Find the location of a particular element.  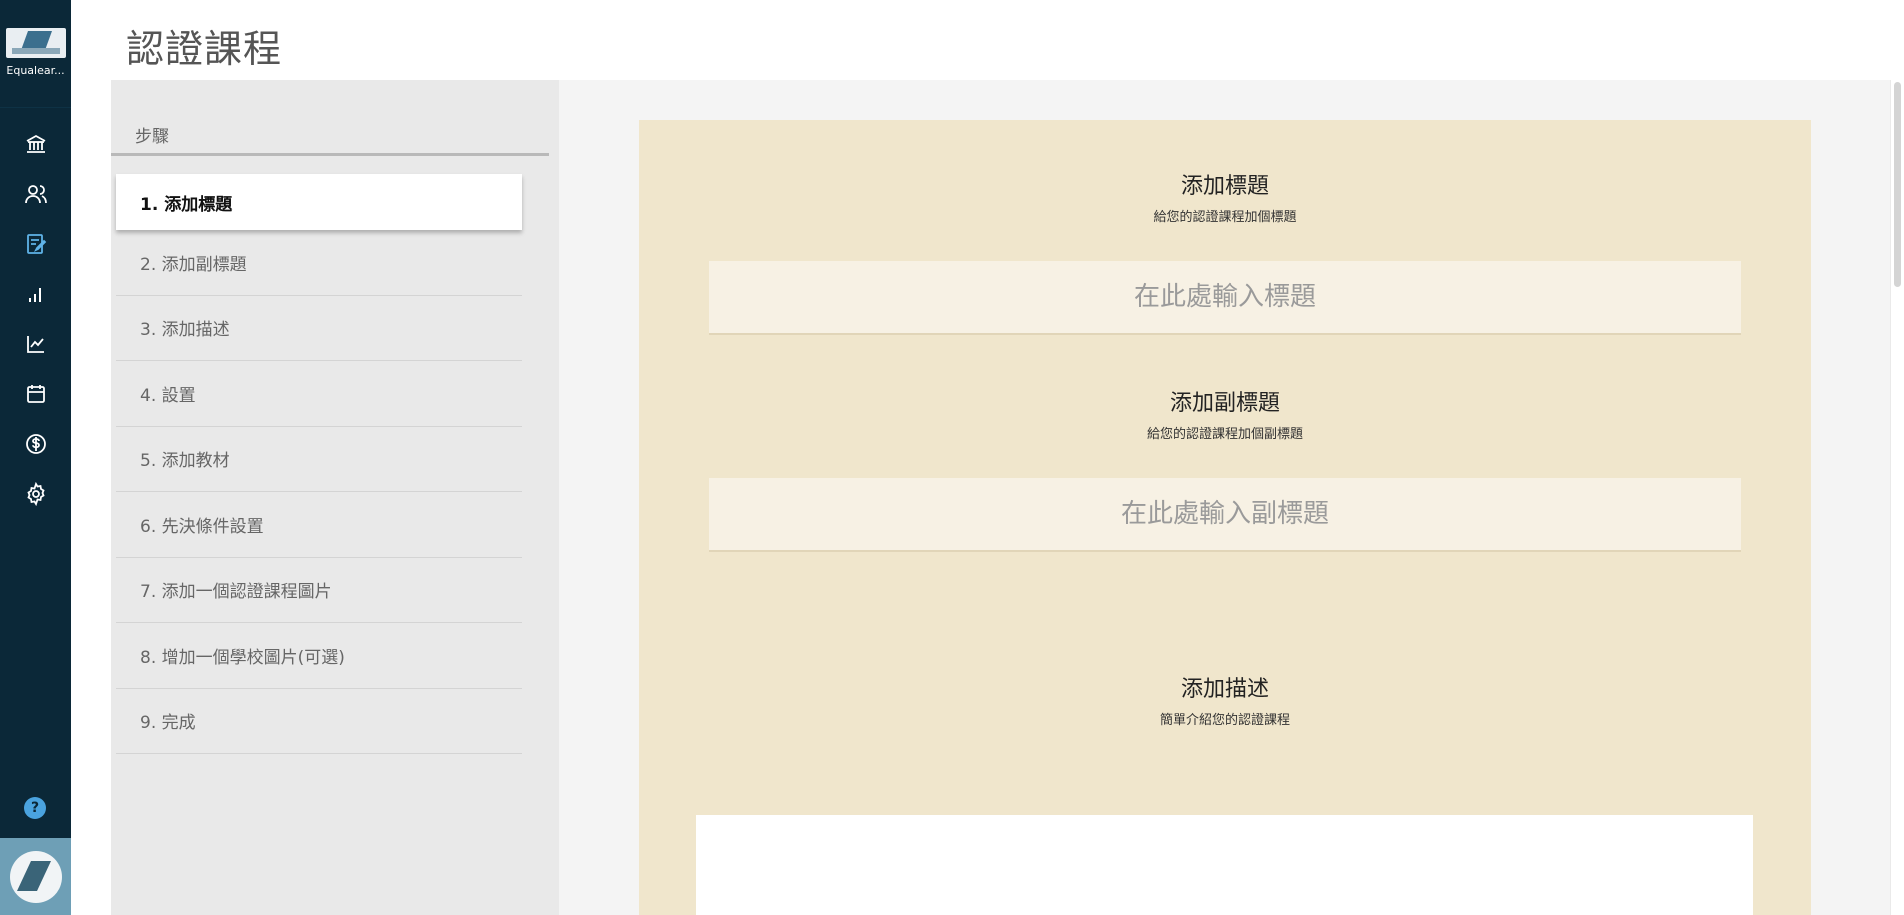

calendar-icon is located at coordinates (36, 394).